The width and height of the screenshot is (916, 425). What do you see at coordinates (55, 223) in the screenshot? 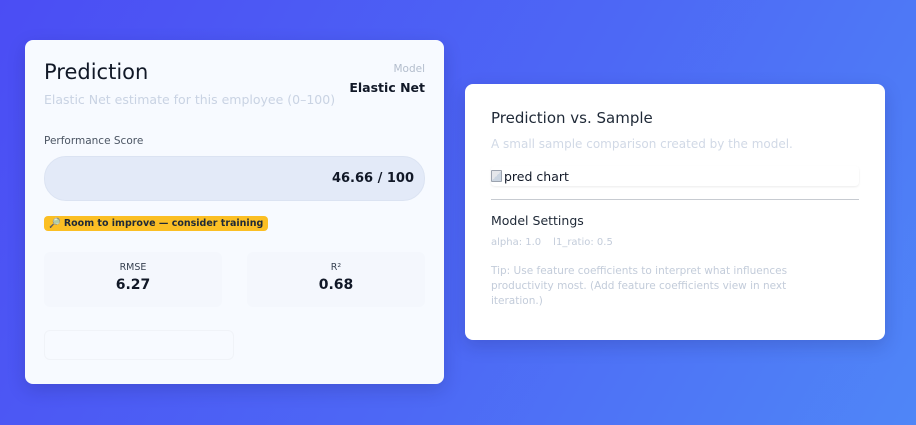
I see `magnifier-icon: 🔎` at bounding box center [55, 223].